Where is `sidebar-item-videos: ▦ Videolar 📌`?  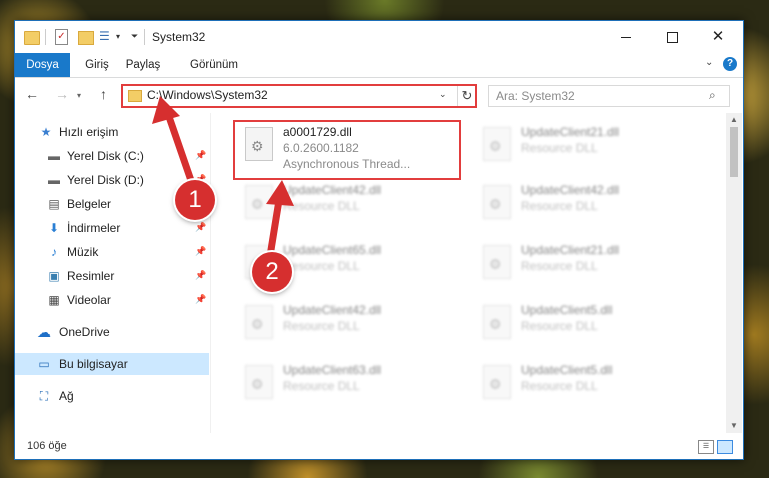
sidebar-item-videos: ▦ Videolar 📌 is located at coordinates (112, 300).